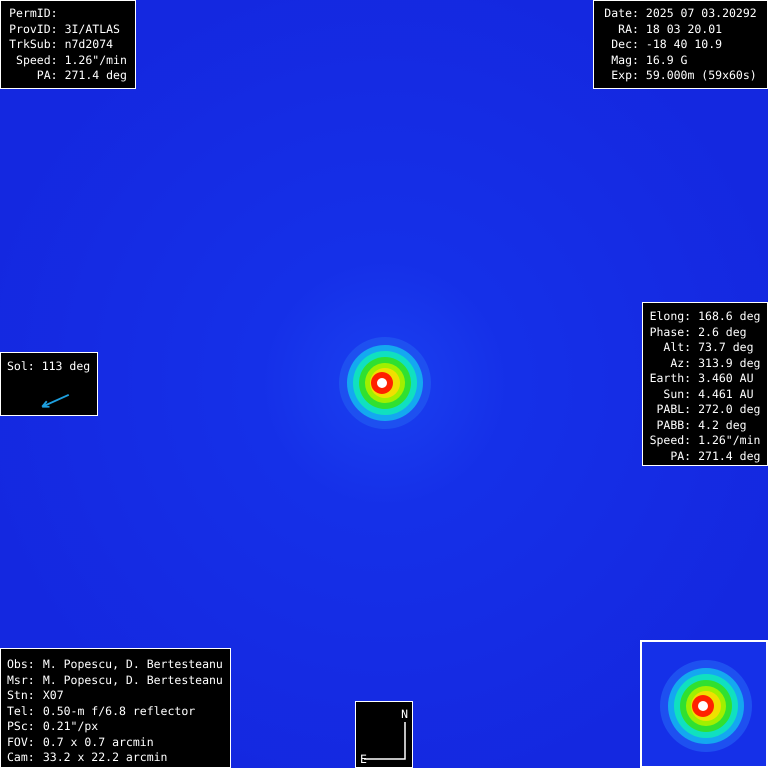 This screenshot has width=768, height=768. I want to click on info-value: 18 03 20.01, so click(685, 29).